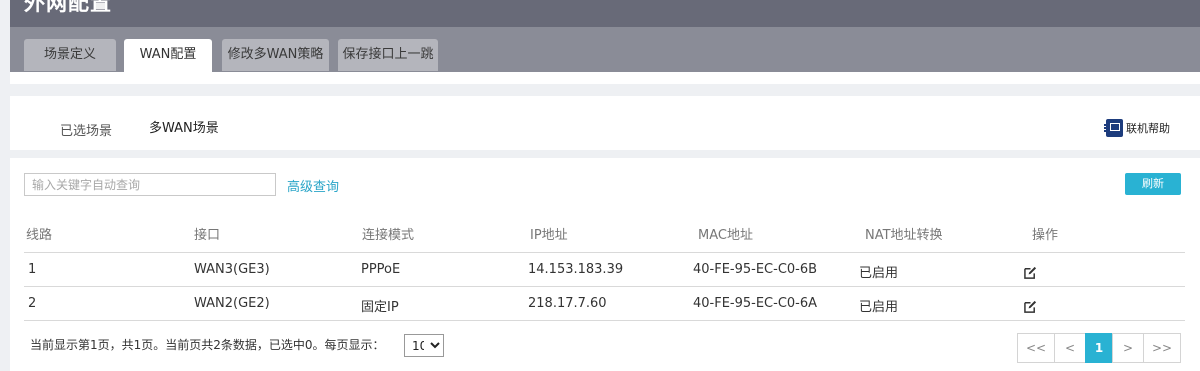 The height and width of the screenshot is (371, 1200). I want to click on first-page-button: <<, so click(1036, 348).